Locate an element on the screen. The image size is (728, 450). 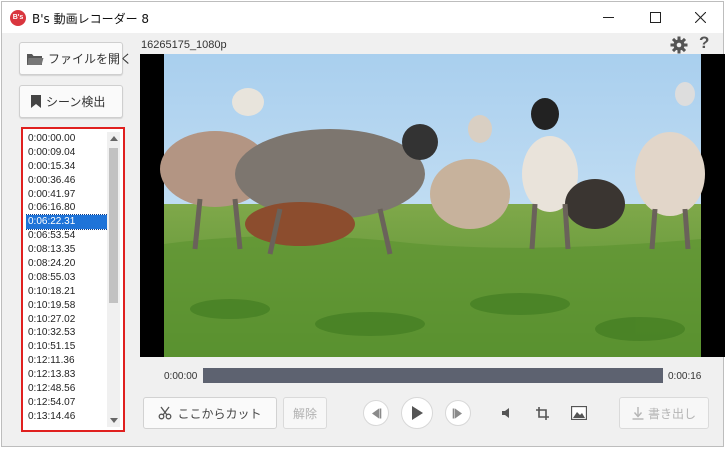
previous-frame-button is located at coordinates (376, 413).